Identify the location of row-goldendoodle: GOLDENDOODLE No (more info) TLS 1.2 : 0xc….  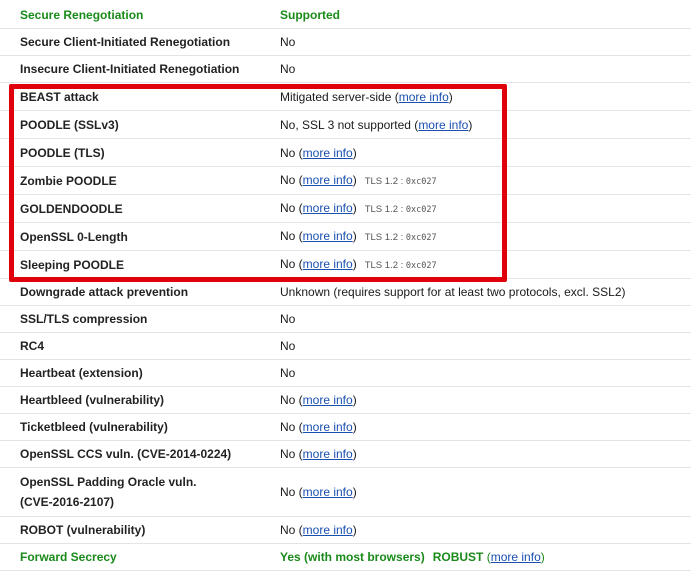
(345, 209).